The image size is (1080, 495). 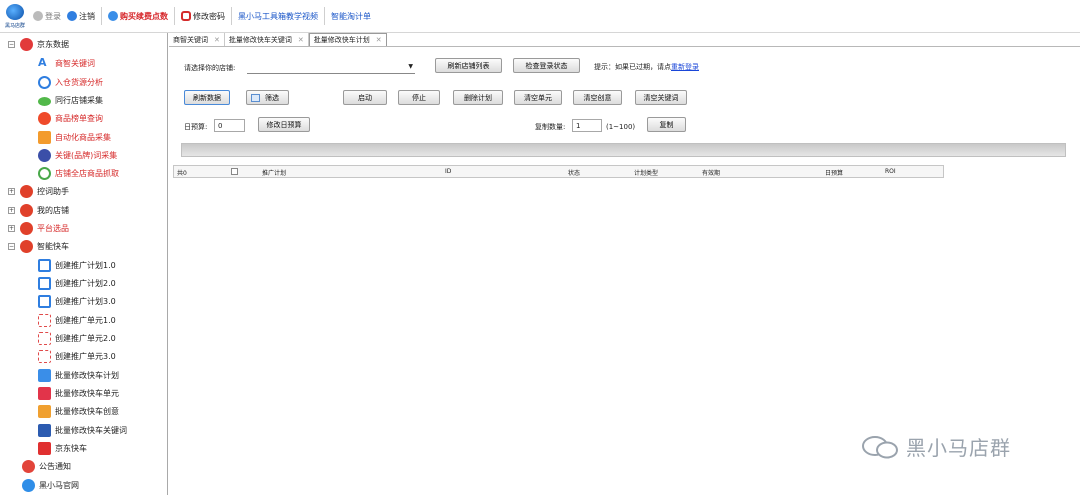 I want to click on mountain-icon, so click(x=26, y=191).